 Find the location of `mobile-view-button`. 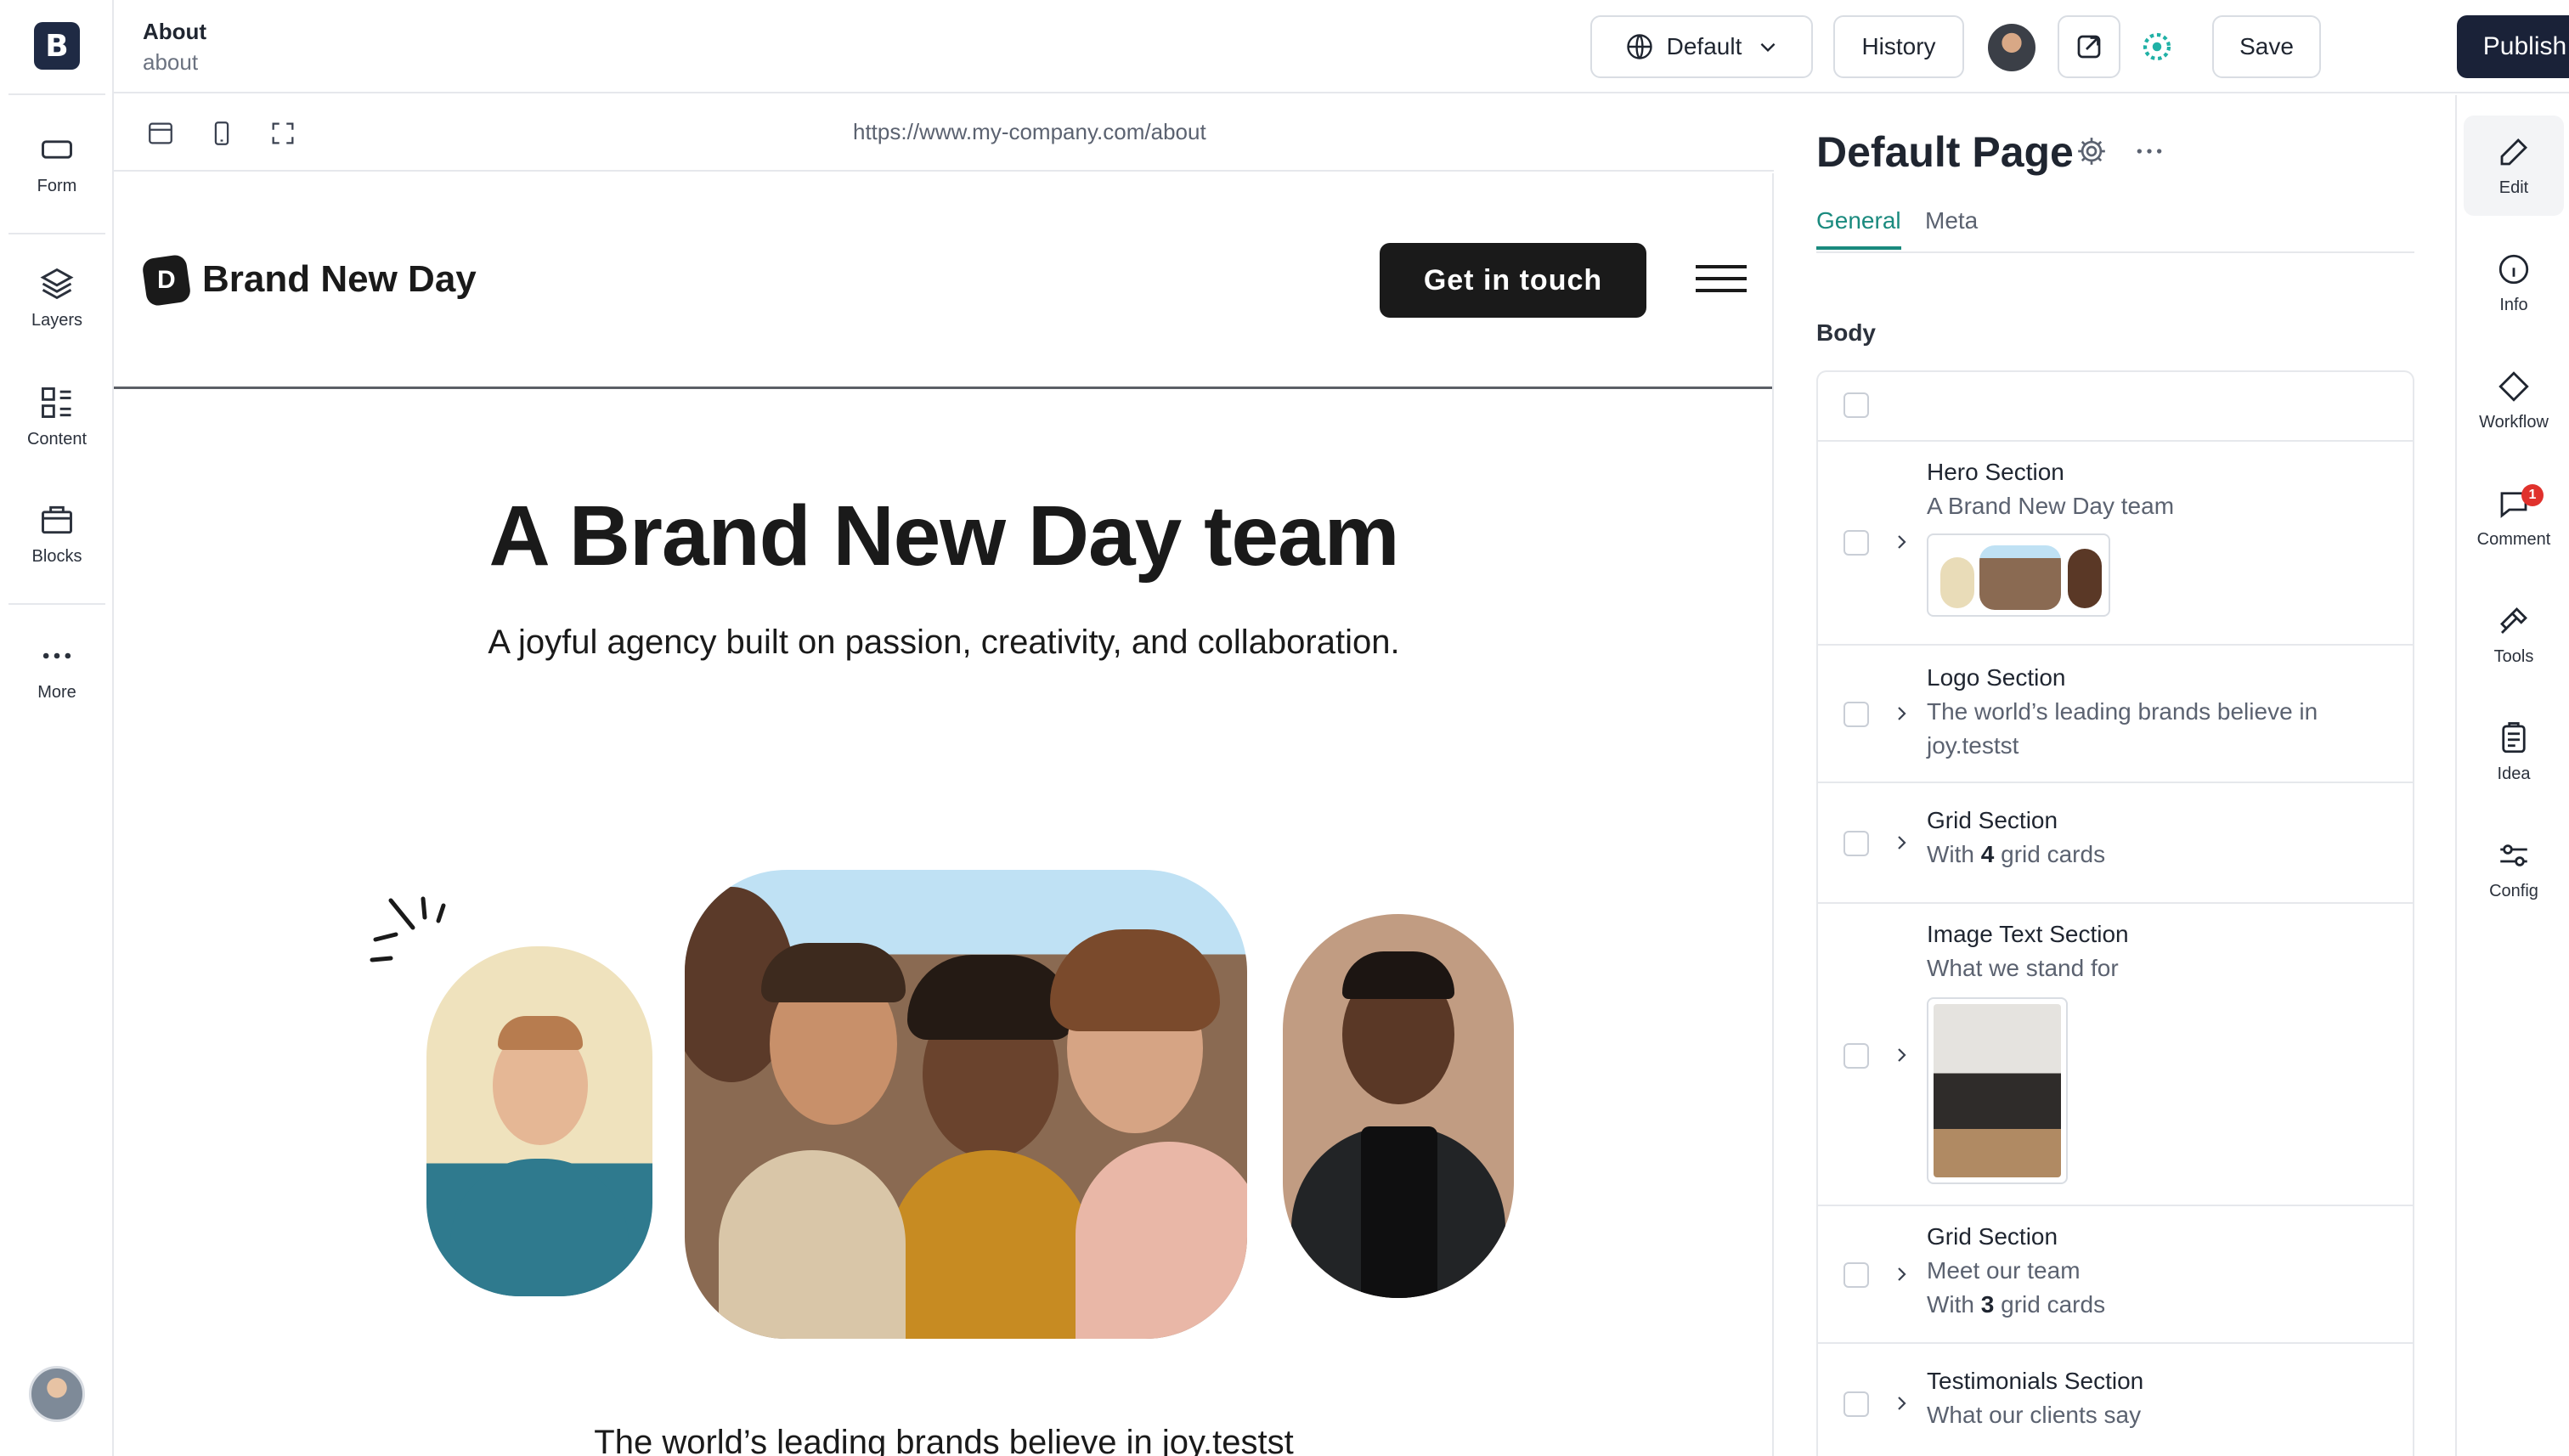

mobile-view-button is located at coordinates (222, 133).